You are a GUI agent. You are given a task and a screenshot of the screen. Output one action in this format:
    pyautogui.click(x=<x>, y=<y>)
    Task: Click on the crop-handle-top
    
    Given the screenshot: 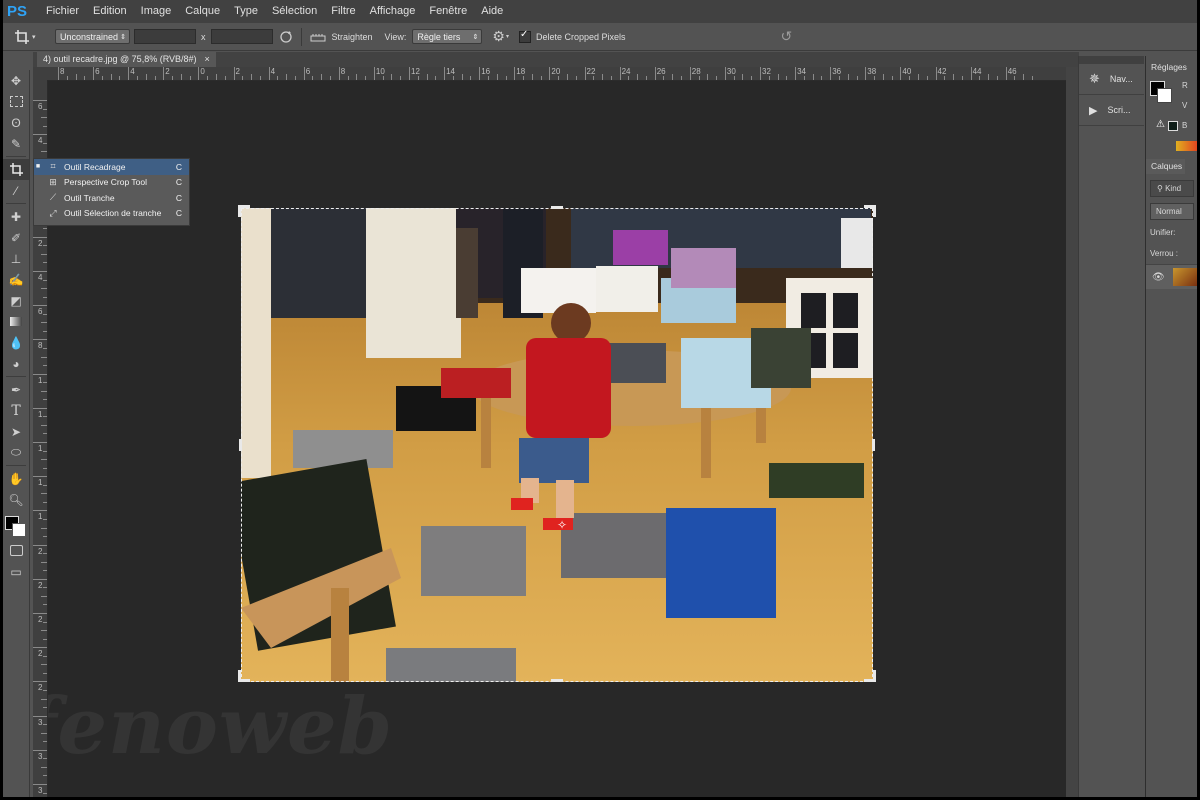 What is the action you would take?
    pyautogui.click(x=557, y=207)
    